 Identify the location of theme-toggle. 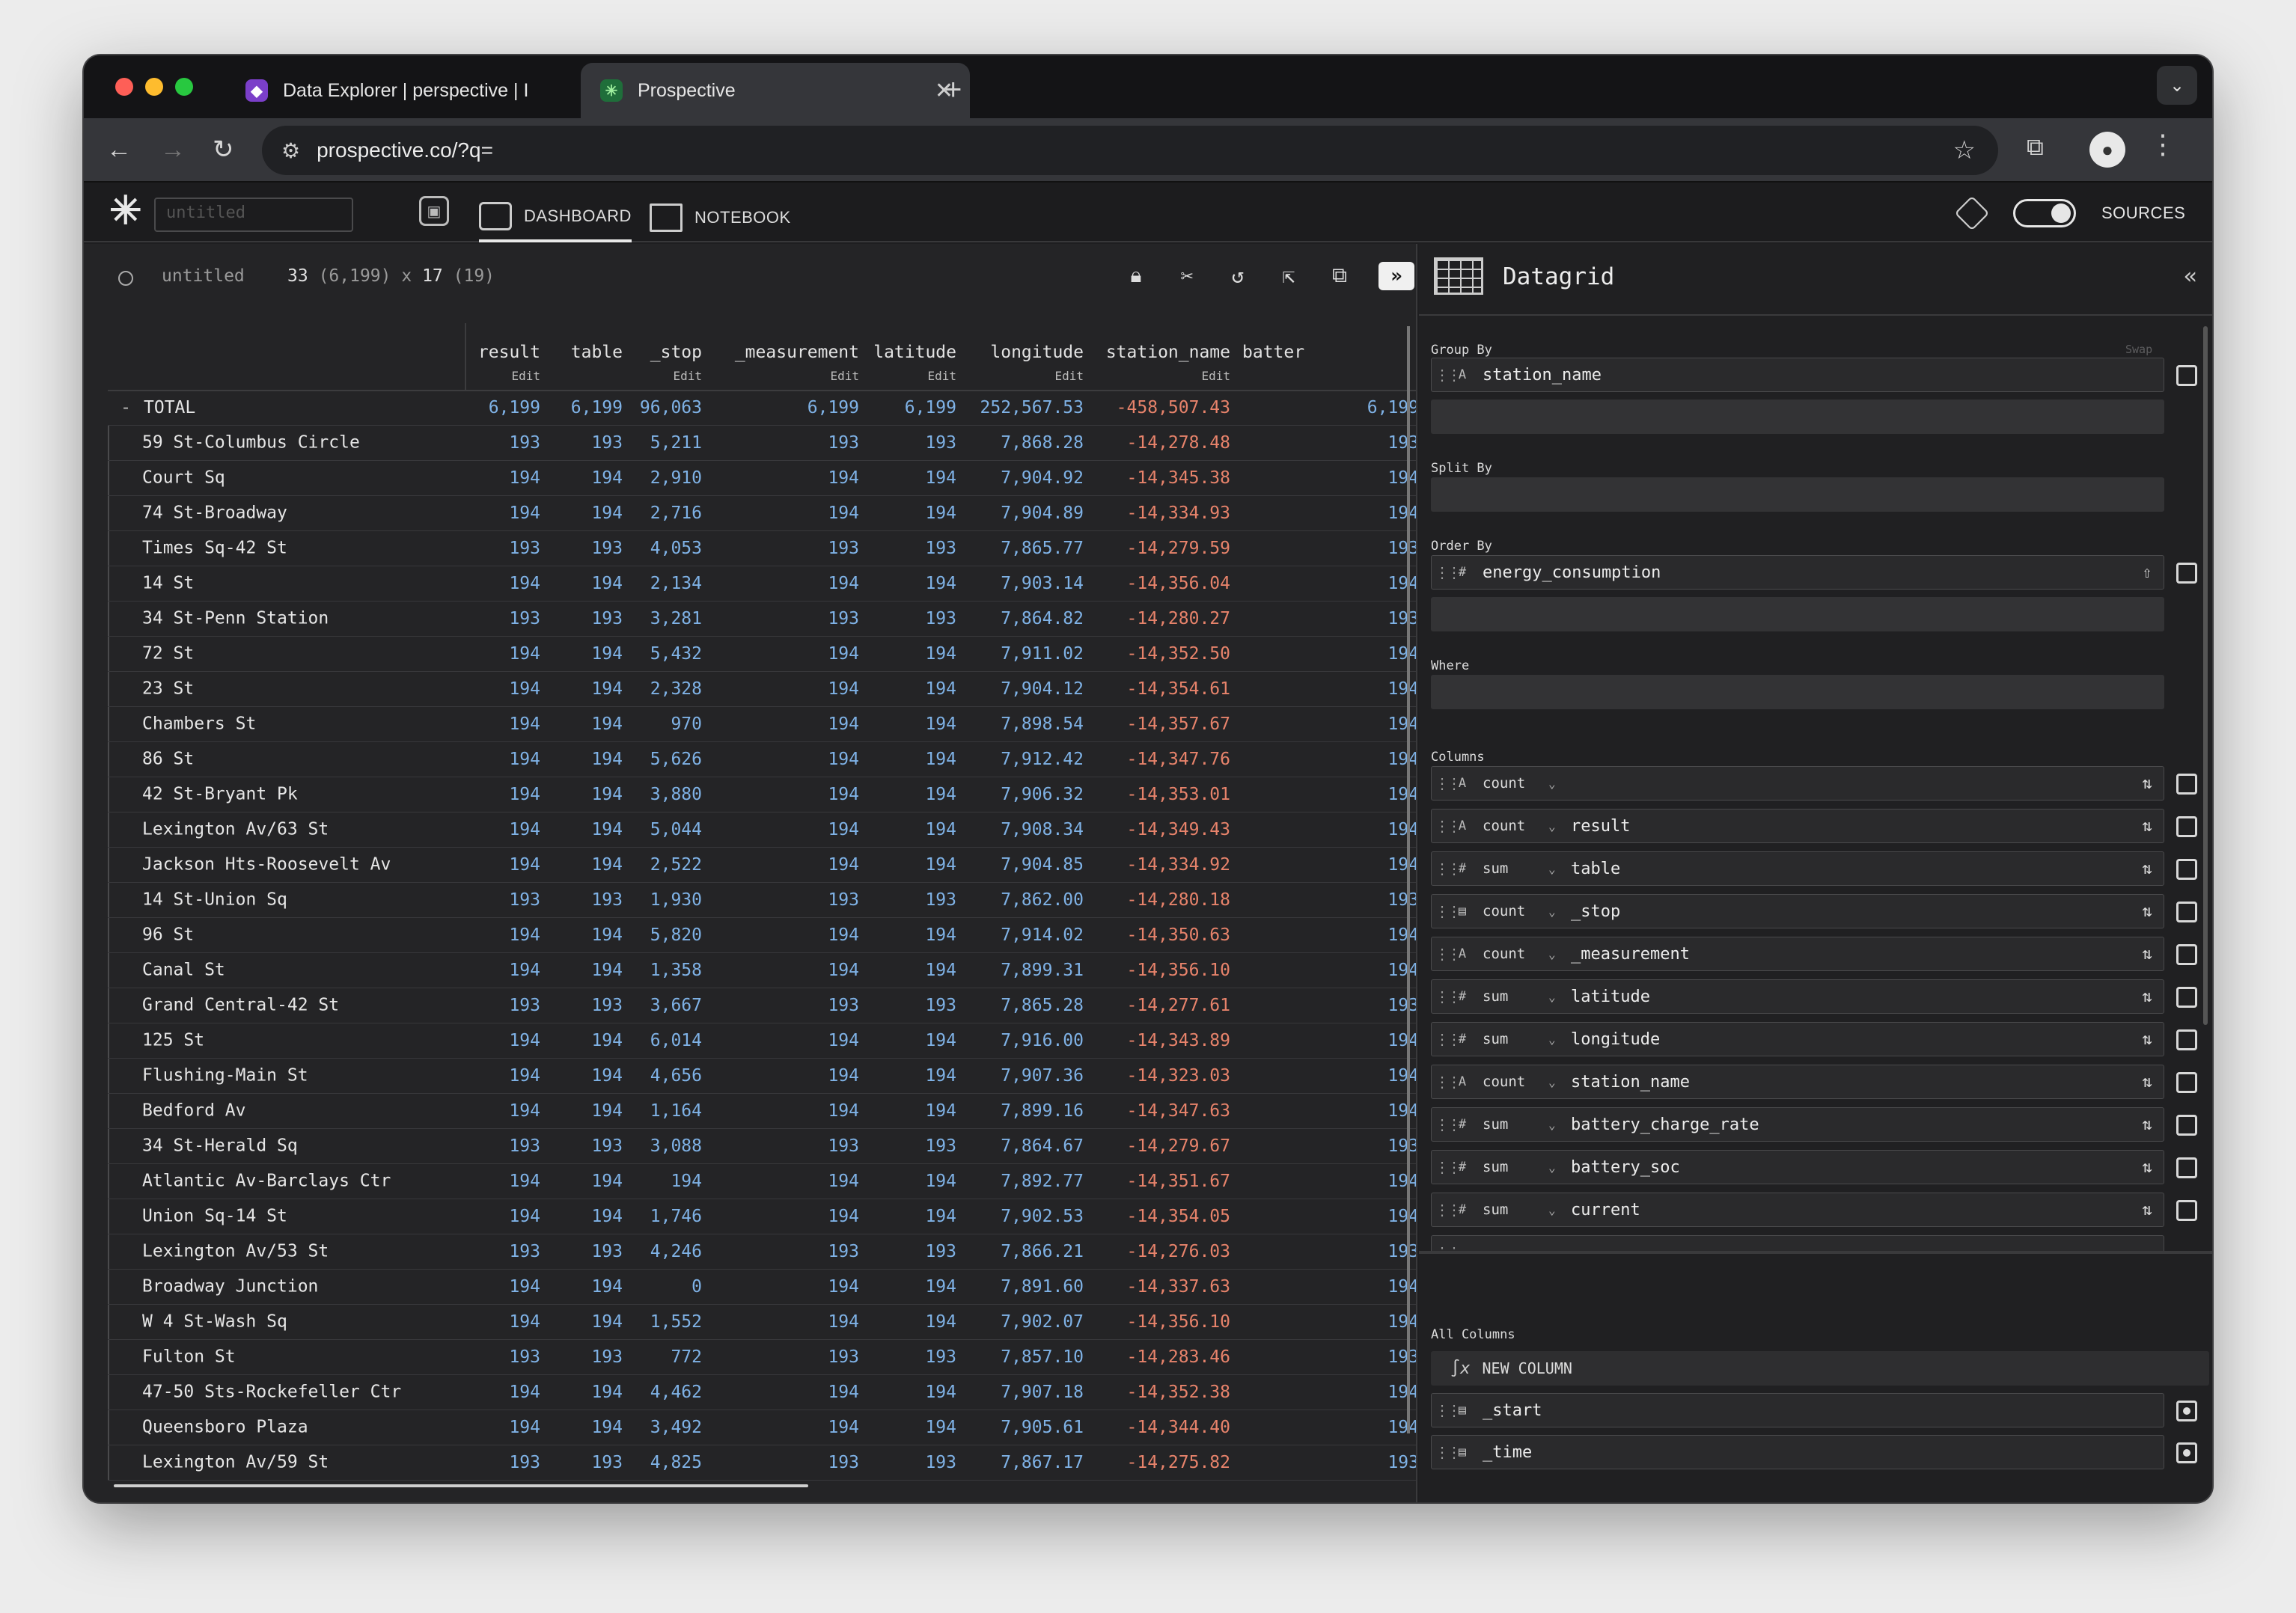
(2044, 213).